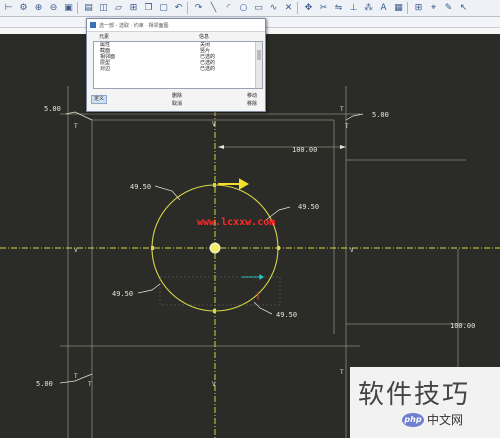  Describe the element at coordinates (133, 8) in the screenshot. I see `orient-icon: ⊞` at that location.